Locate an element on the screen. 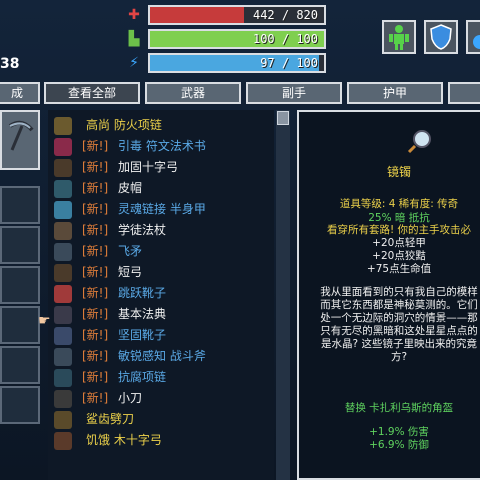 The width and height of the screenshot is (480, 480). list-item: [新!] 坚固靴子 is located at coordinates (161, 335).